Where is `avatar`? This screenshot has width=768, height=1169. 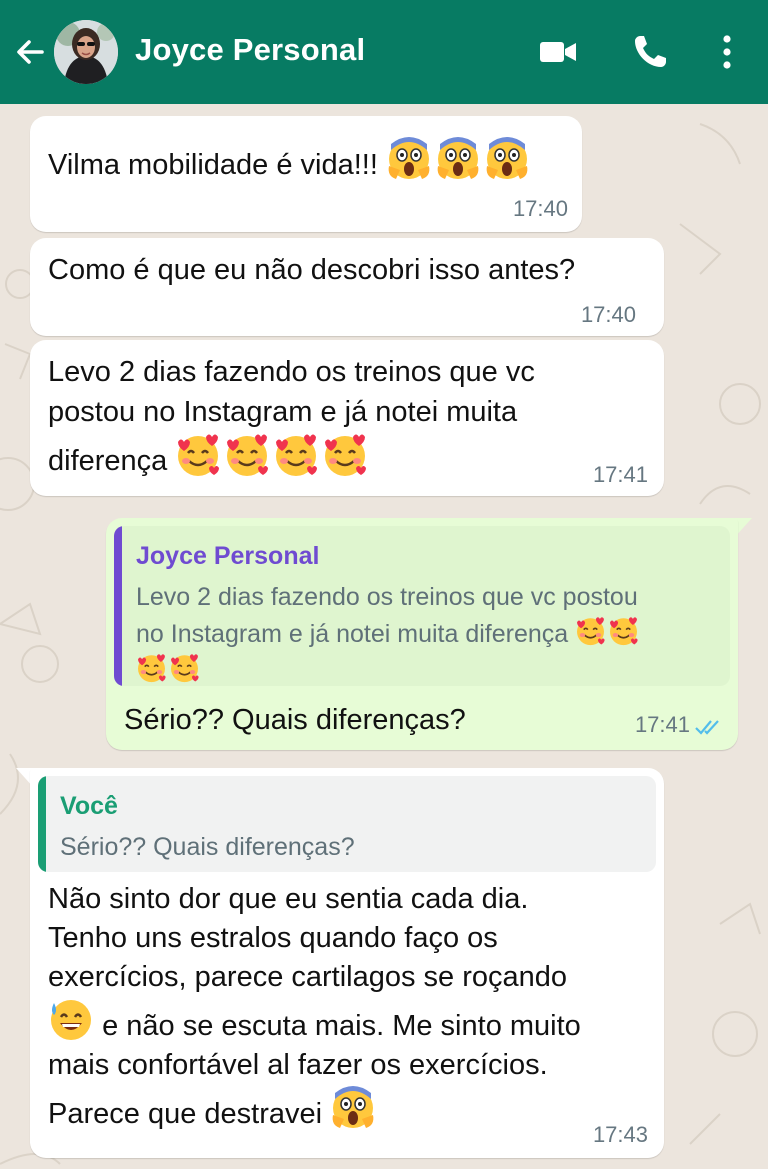
avatar is located at coordinates (86, 52).